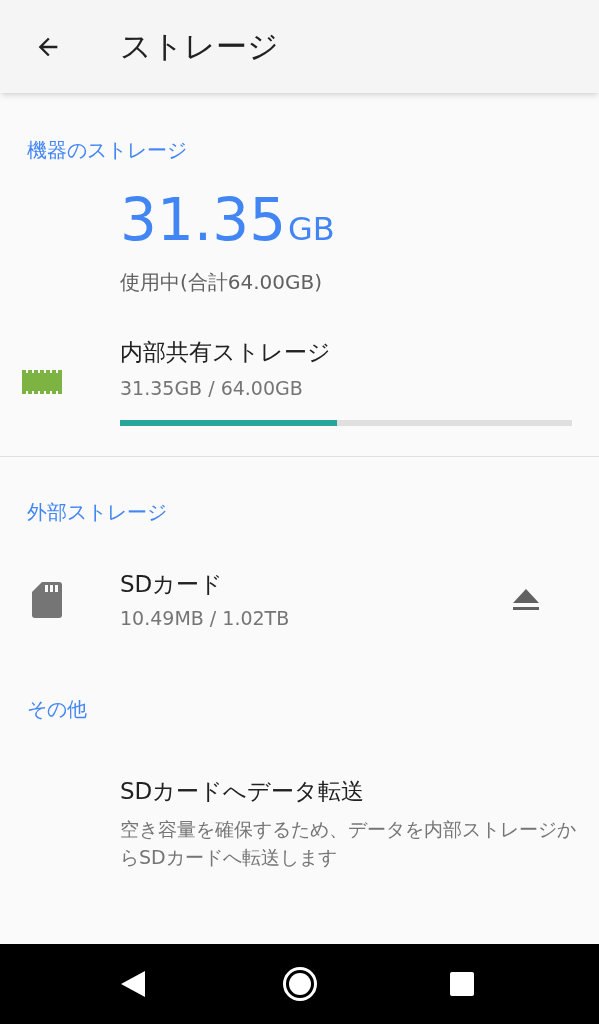  Describe the element at coordinates (300, 984) in the screenshot. I see `home-icon` at that location.